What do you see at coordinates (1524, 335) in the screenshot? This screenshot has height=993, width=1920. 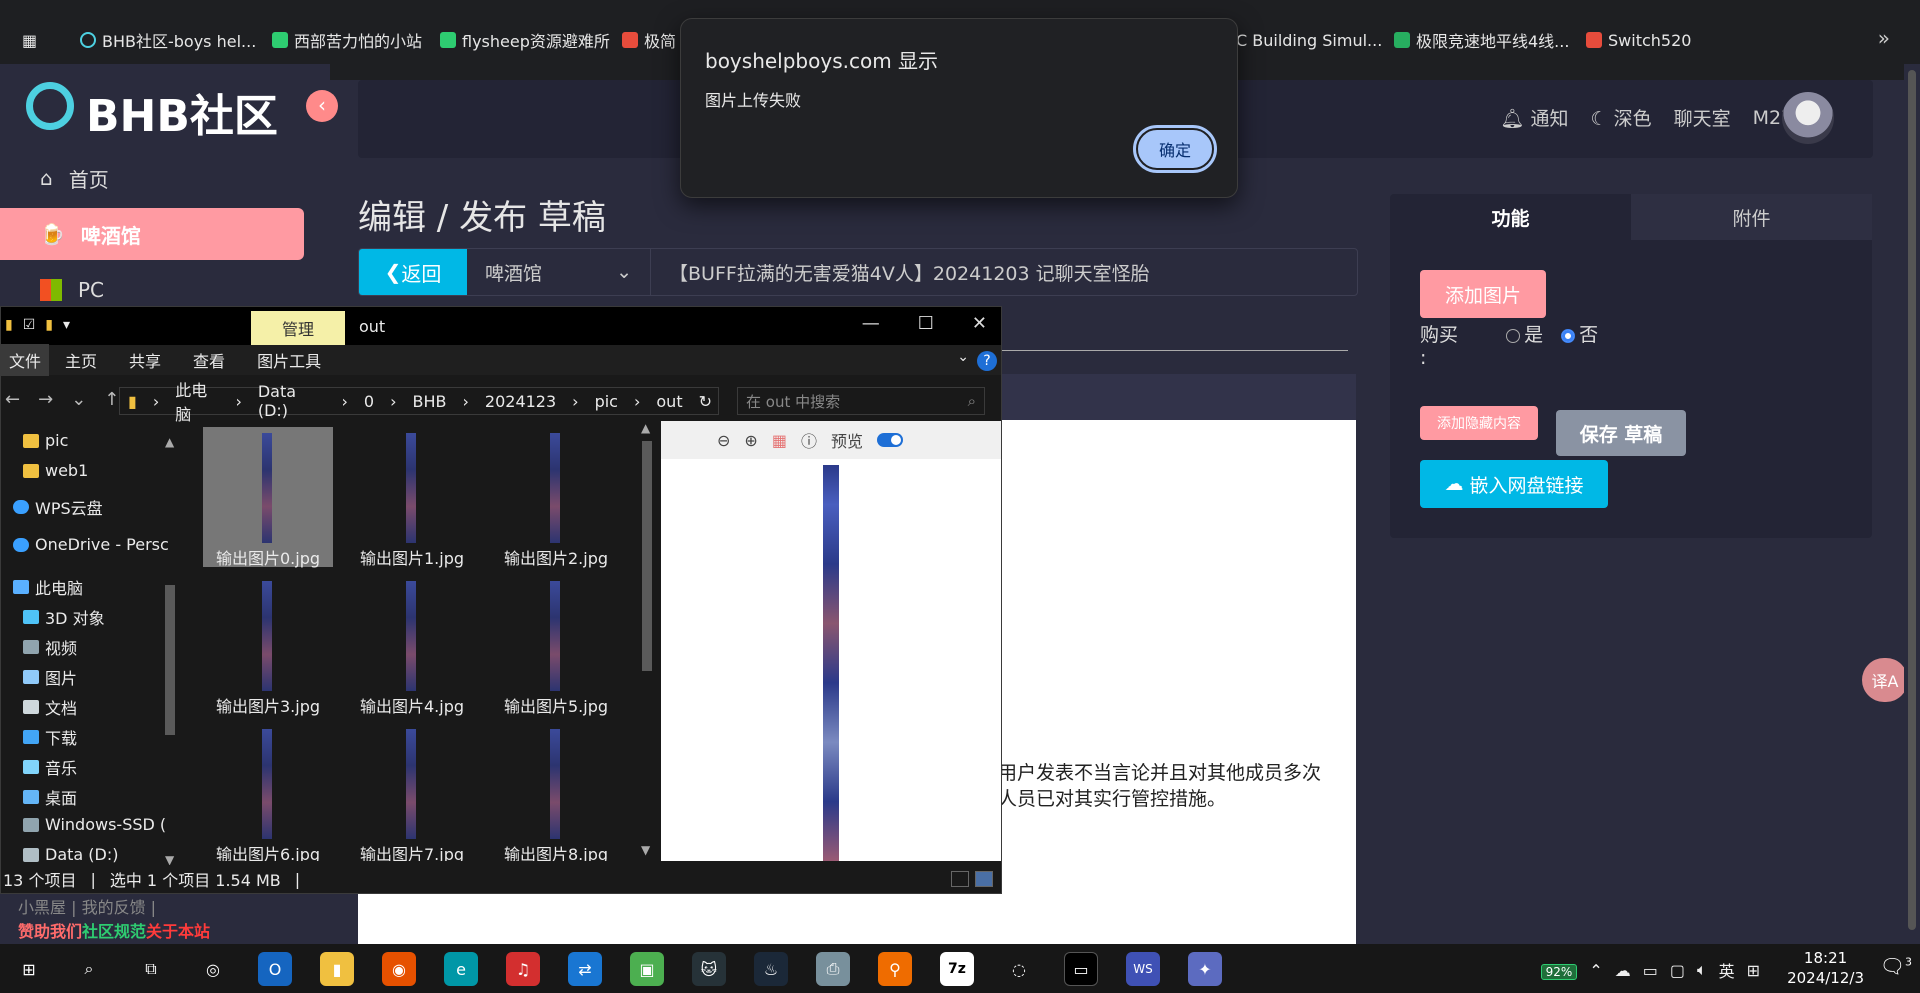 I see `buy-yes-radio: 是` at bounding box center [1524, 335].